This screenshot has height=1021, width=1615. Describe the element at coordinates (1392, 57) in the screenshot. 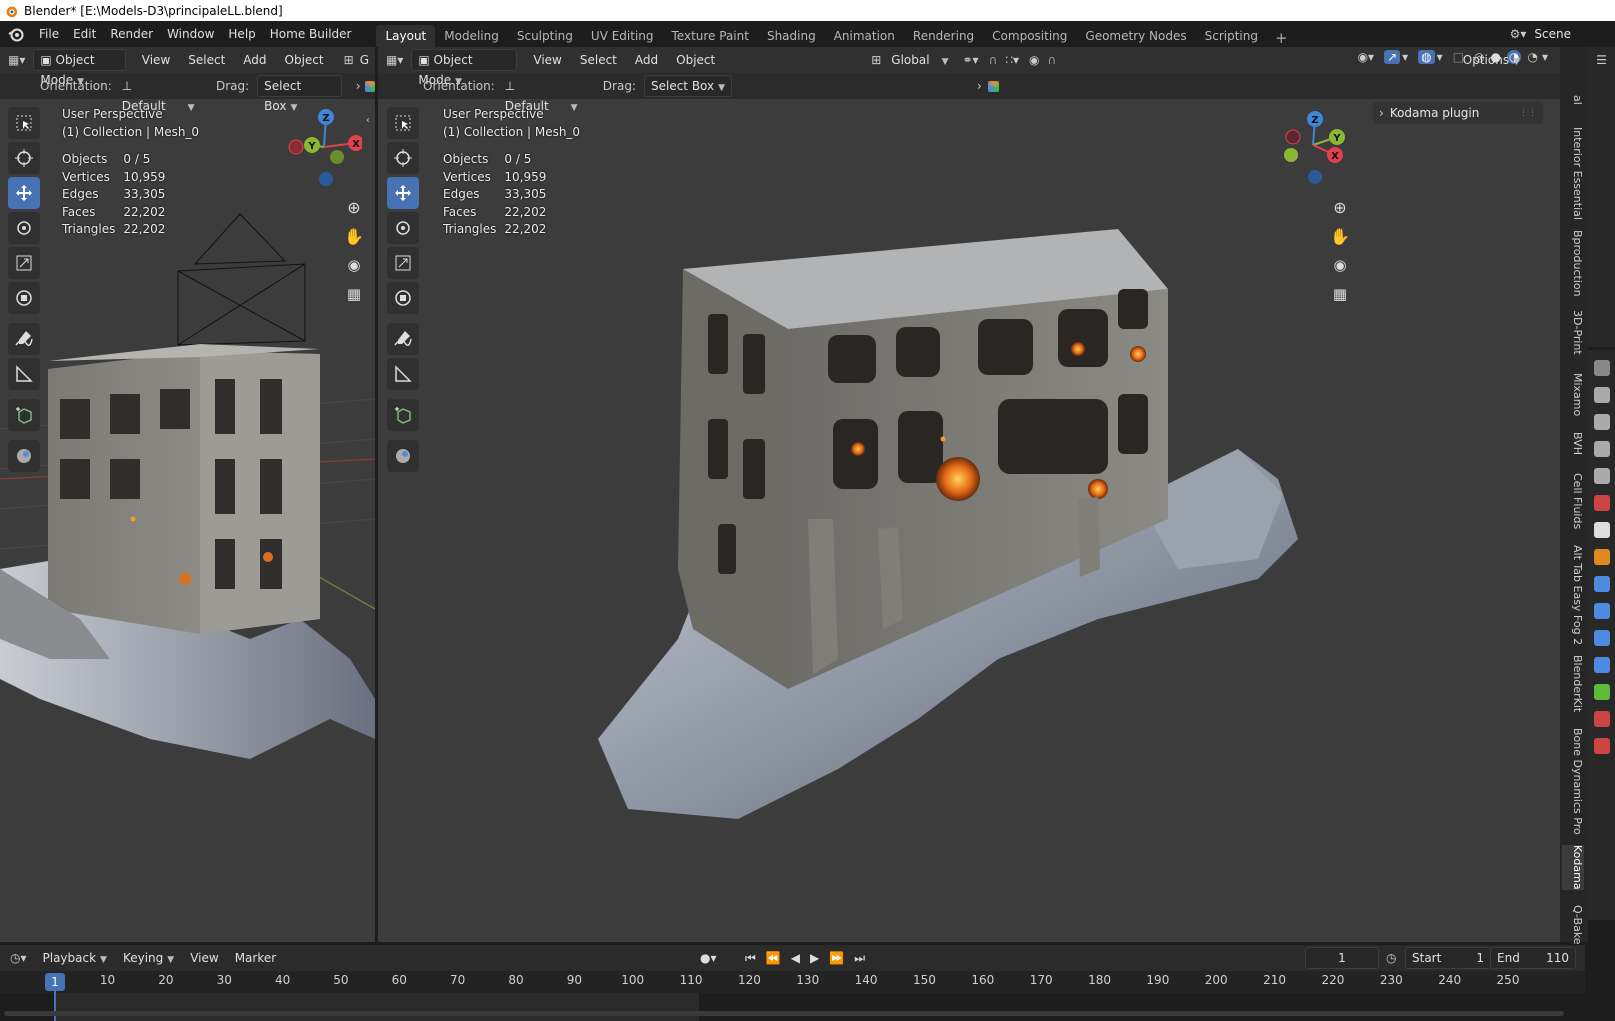

I see `gizmo-toggle-icon: ↗` at that location.